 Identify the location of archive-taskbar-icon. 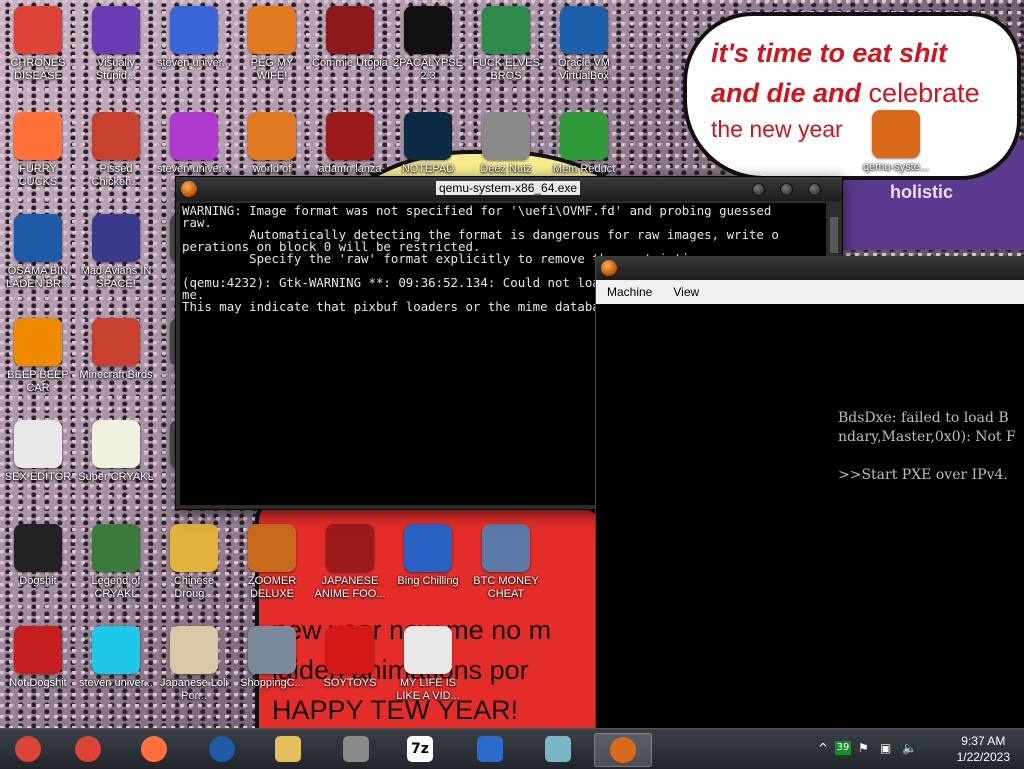
(356, 749).